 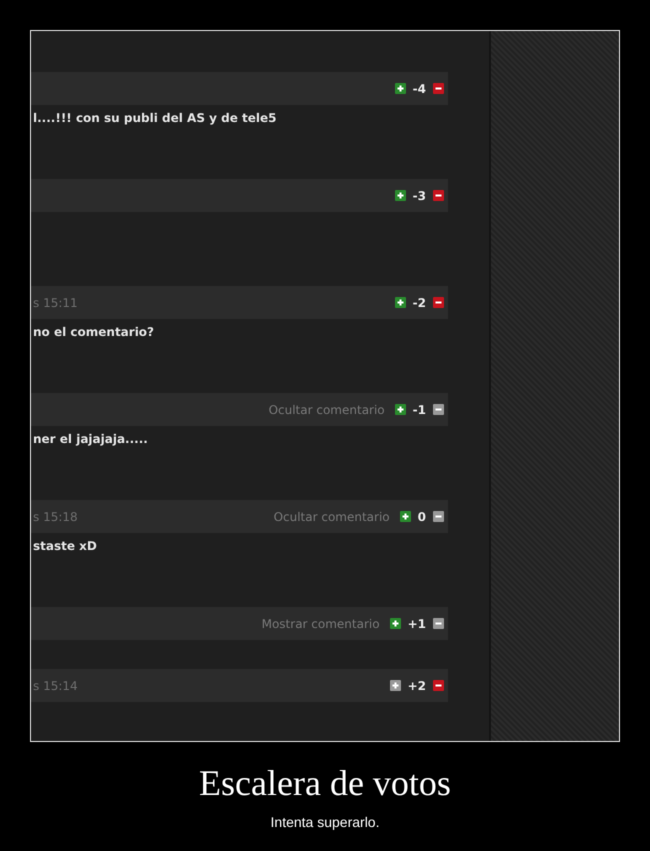 What do you see at coordinates (325, 822) in the screenshot?
I see `poster-subtitle: Intenta superarlo.` at bounding box center [325, 822].